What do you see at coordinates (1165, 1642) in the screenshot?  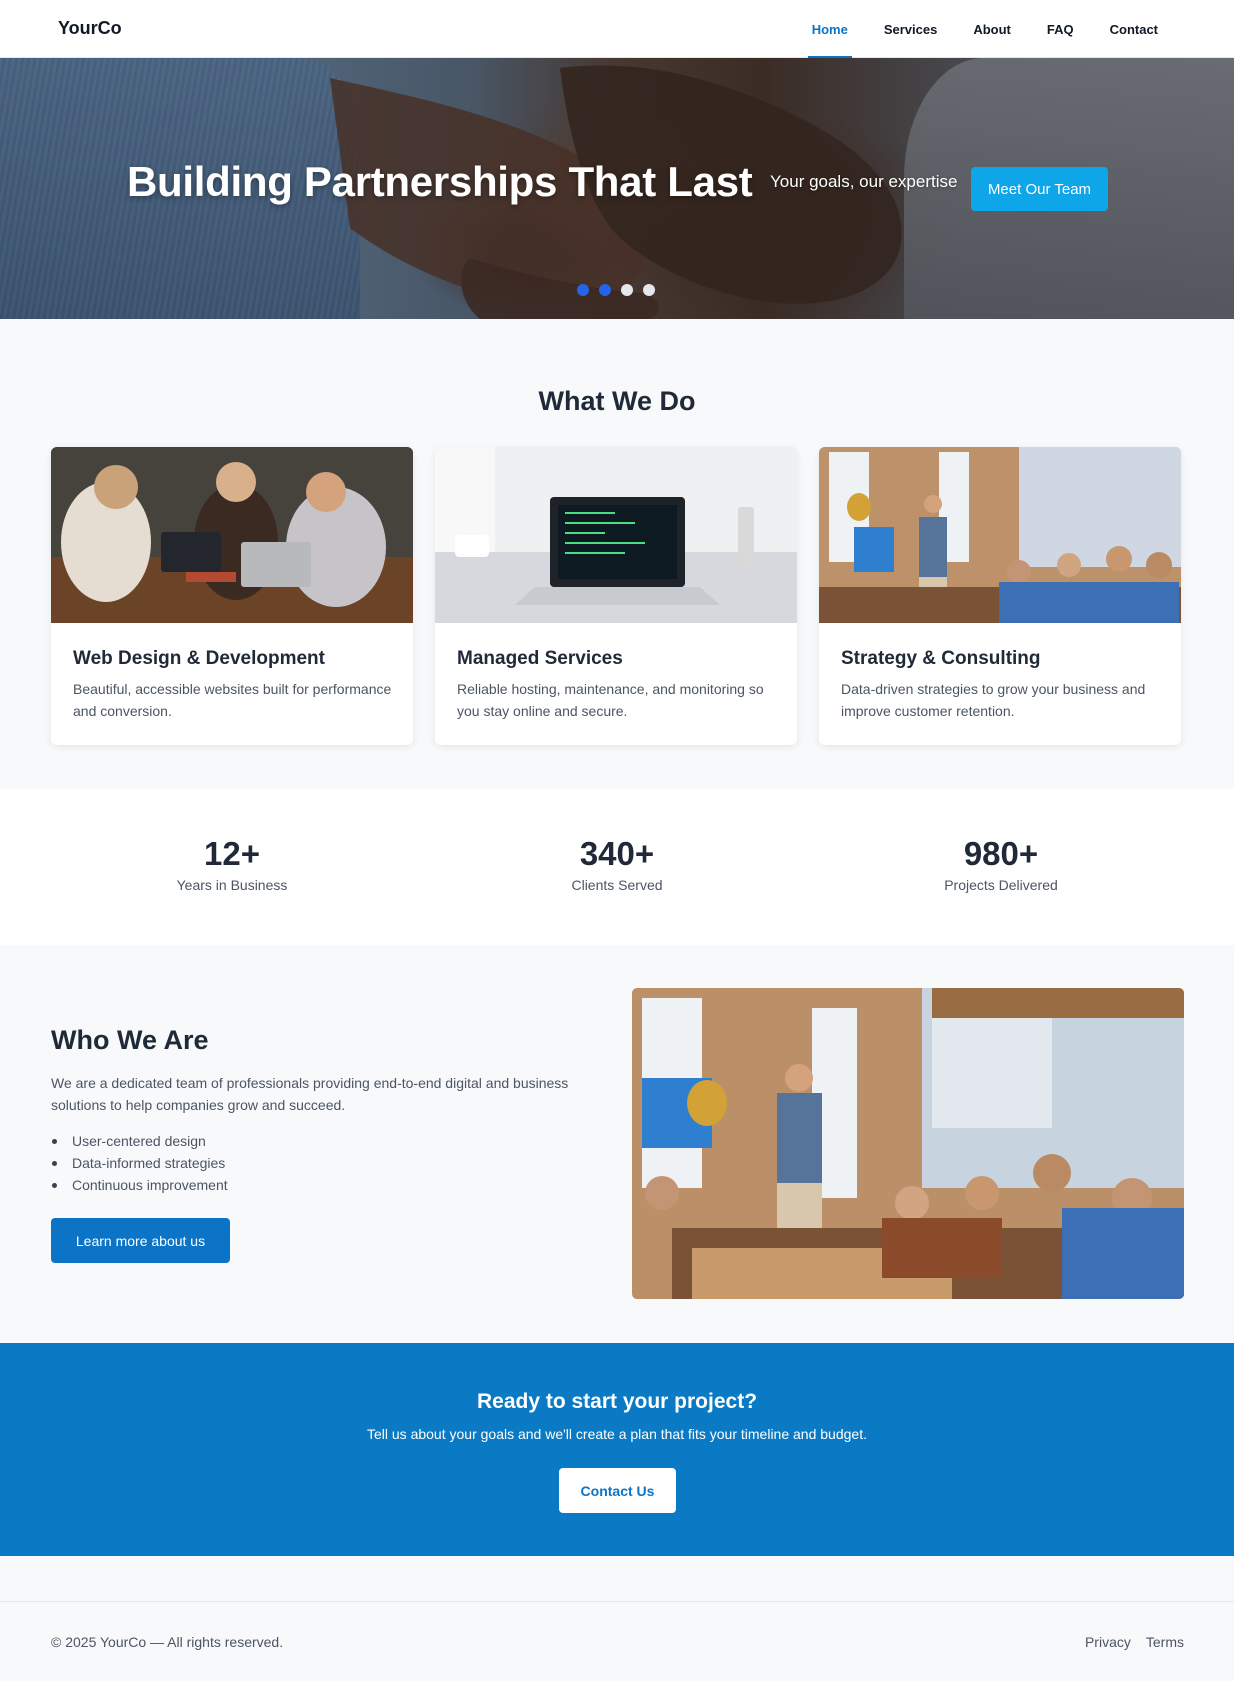 I see `terms-link: Terms` at bounding box center [1165, 1642].